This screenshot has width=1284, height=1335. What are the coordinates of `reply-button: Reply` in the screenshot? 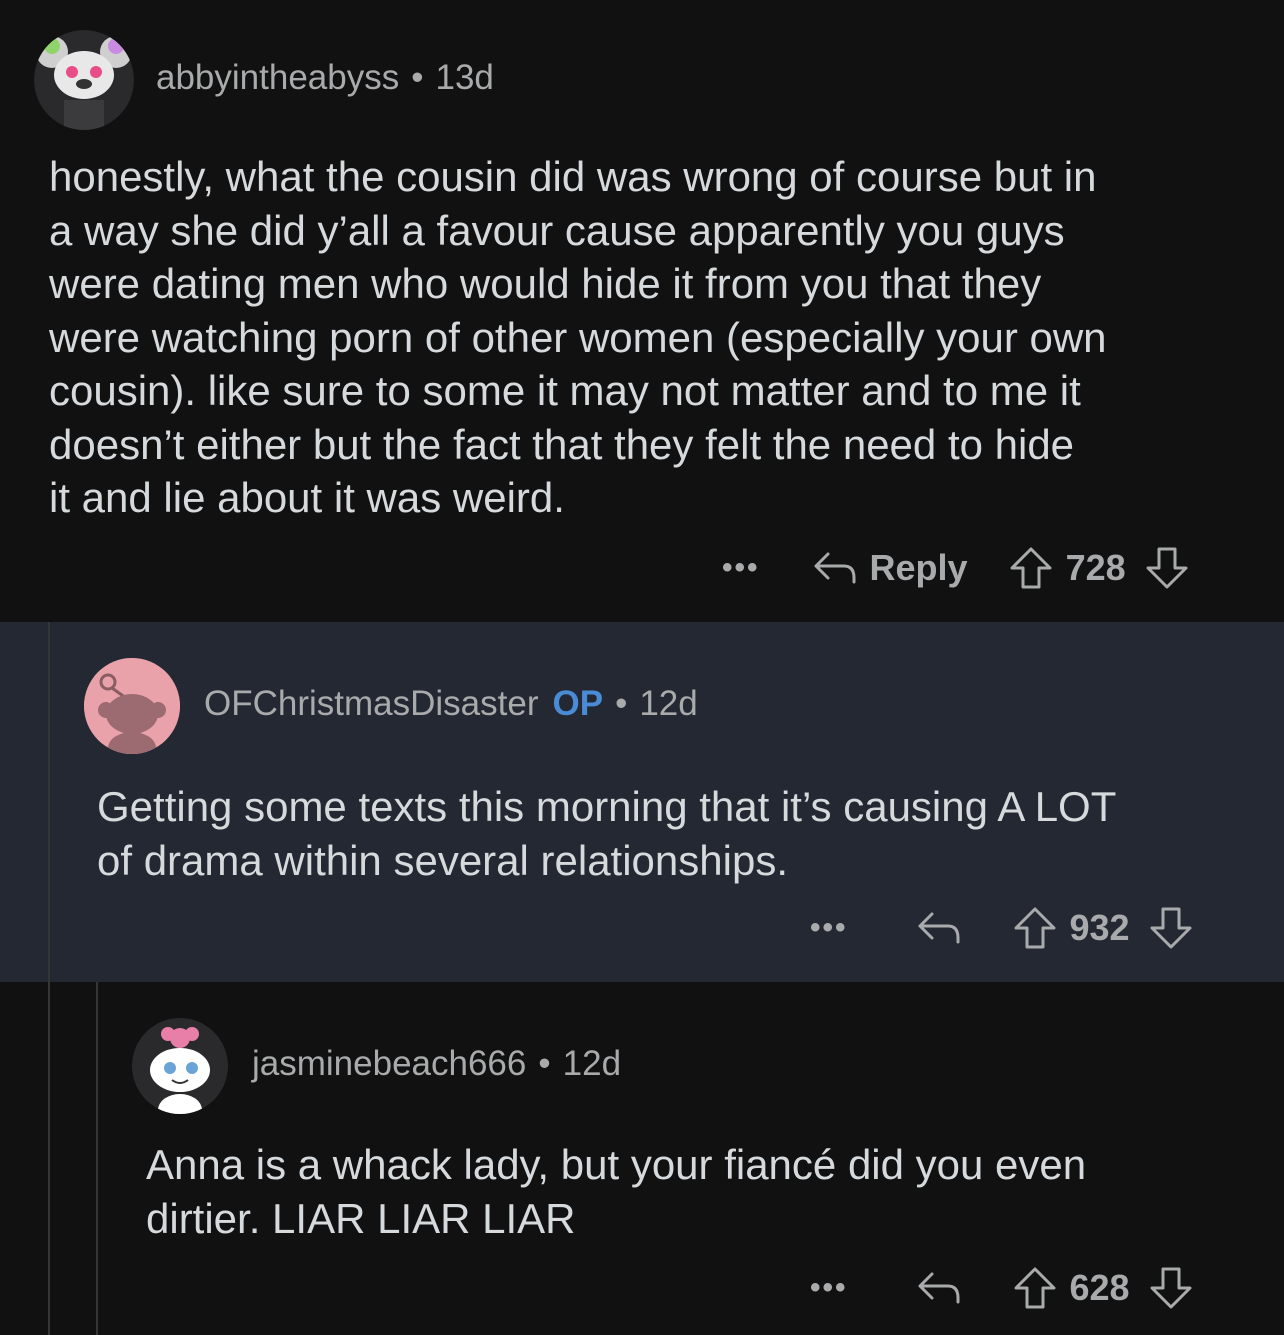 It's located at (890, 568).